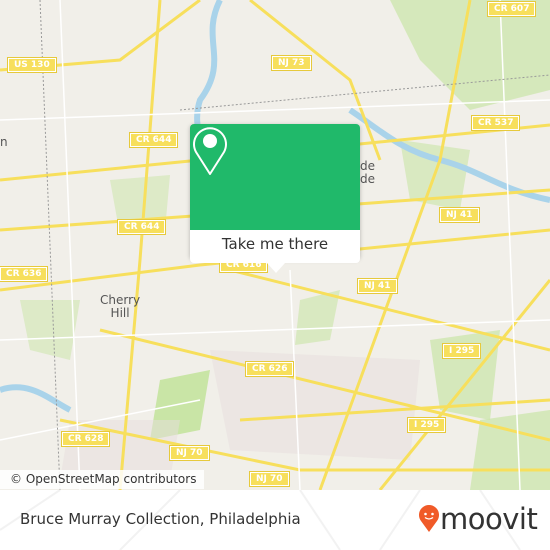  Describe the element at coordinates (102, 479) in the screenshot. I see `map-attribution: © OpenStreetMap contributors` at that location.